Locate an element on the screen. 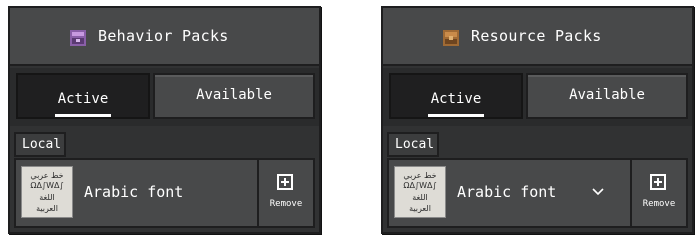 This screenshot has height=240, width=700. chevron-down-icon is located at coordinates (598, 192).